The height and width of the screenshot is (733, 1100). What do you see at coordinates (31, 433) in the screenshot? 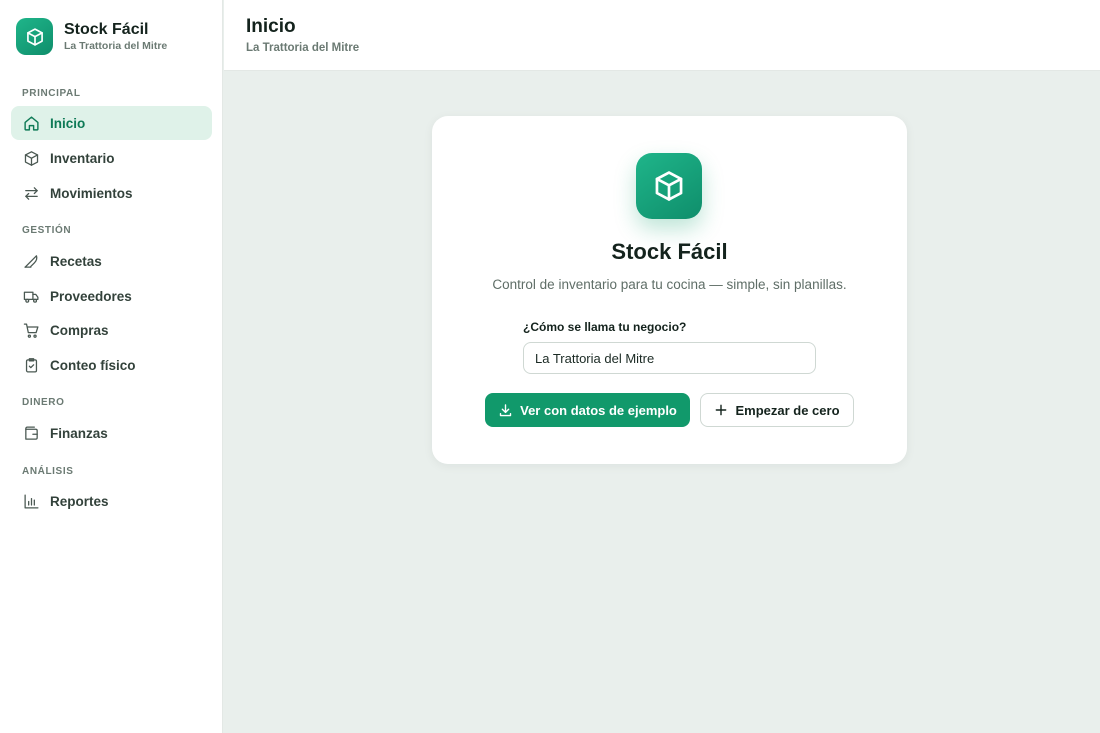
I see `wallet-icon` at bounding box center [31, 433].